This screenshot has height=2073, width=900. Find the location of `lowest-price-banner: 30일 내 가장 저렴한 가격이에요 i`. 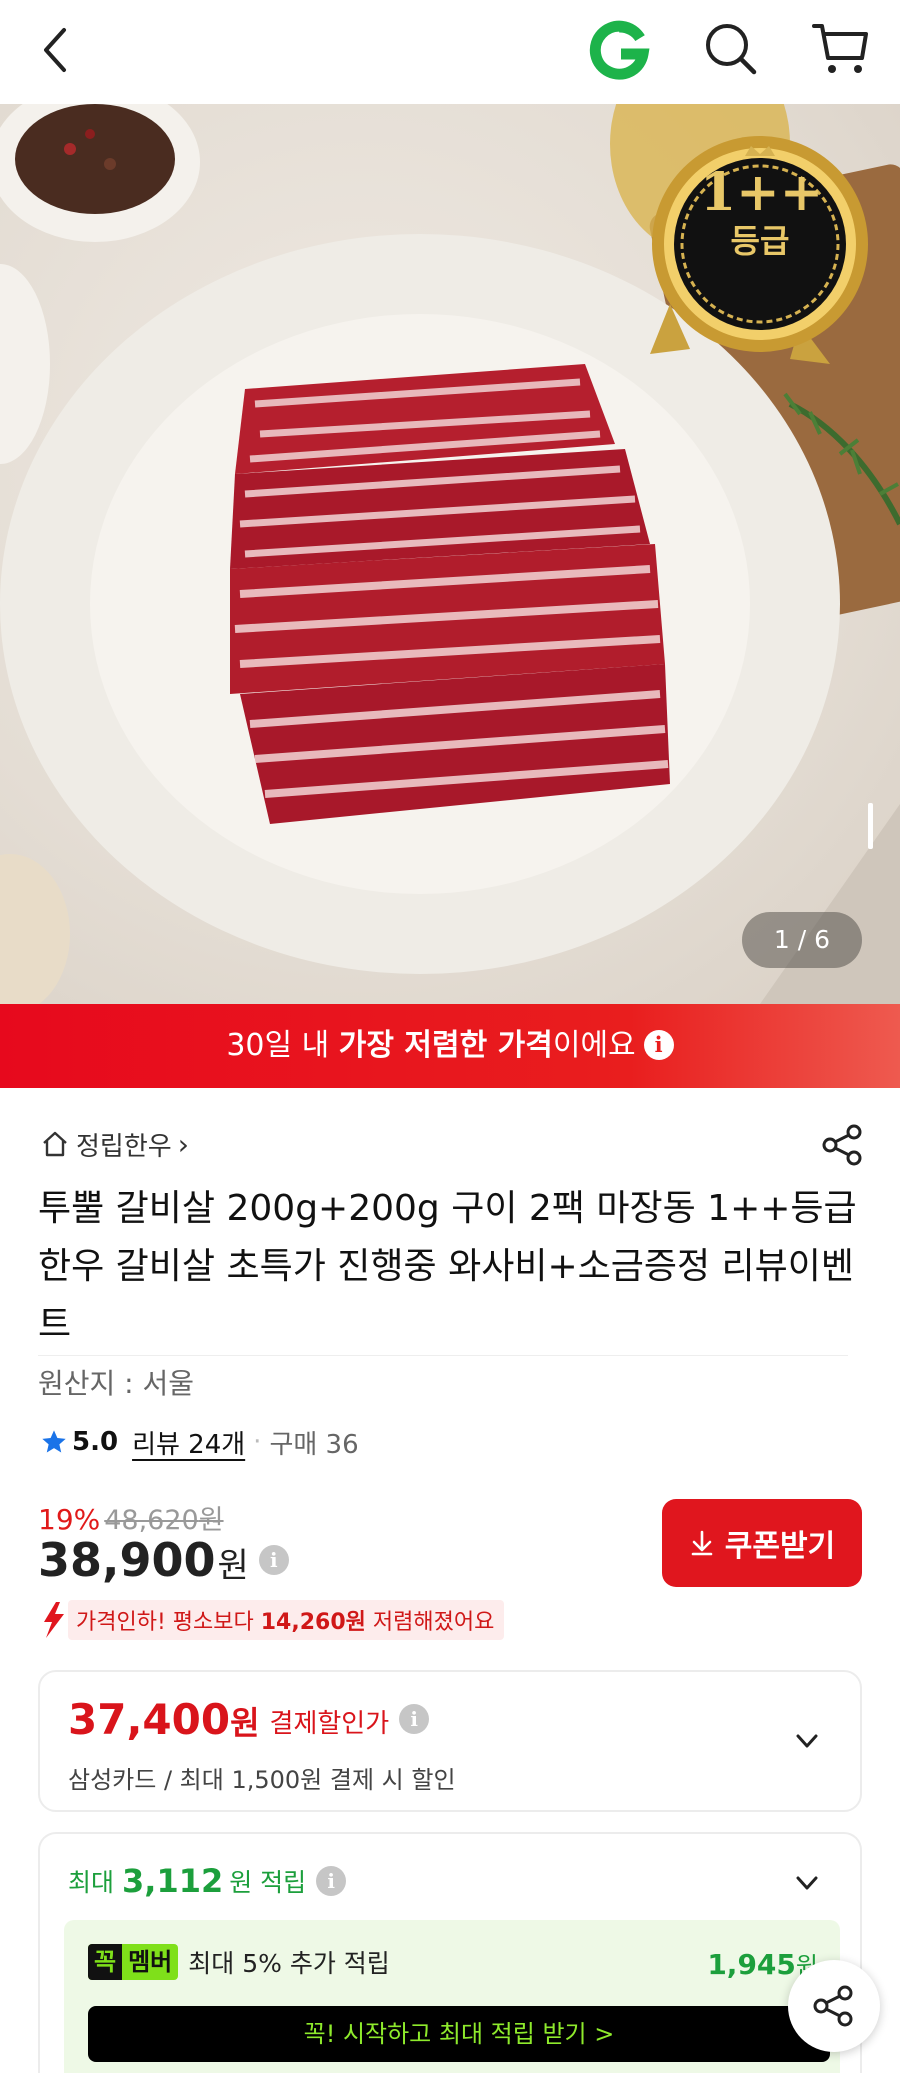

lowest-price-banner: 30일 내 가장 저렴한 가격이에요 i is located at coordinates (450, 1046).